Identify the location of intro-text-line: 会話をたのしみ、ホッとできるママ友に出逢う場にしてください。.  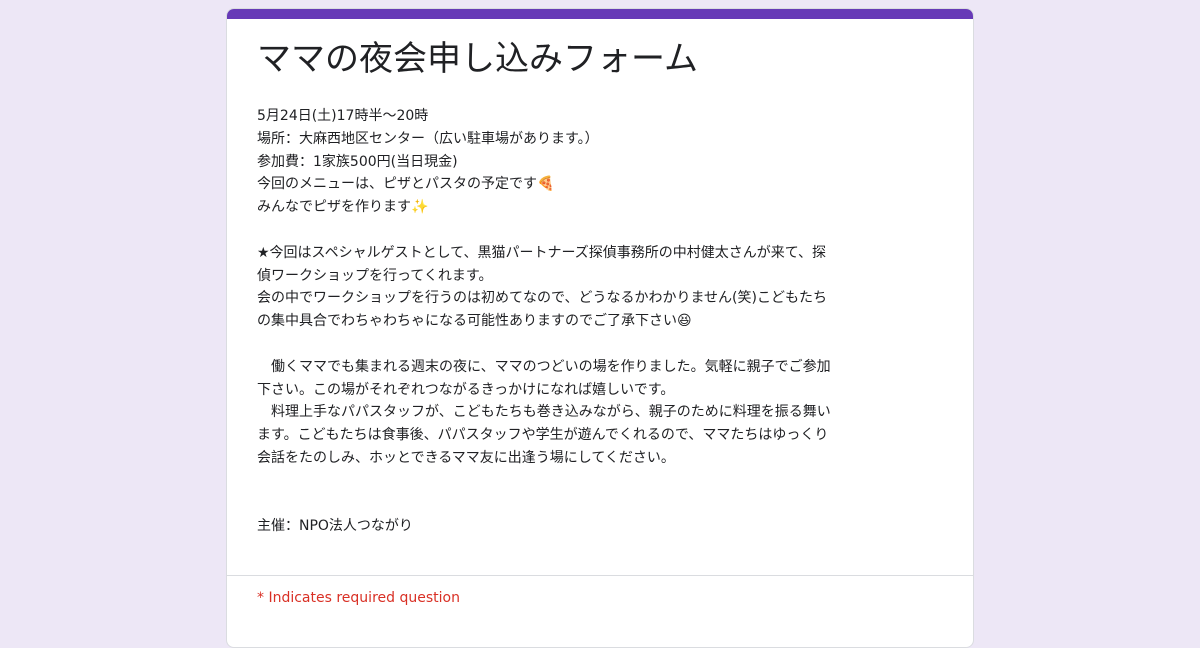
(466, 457).